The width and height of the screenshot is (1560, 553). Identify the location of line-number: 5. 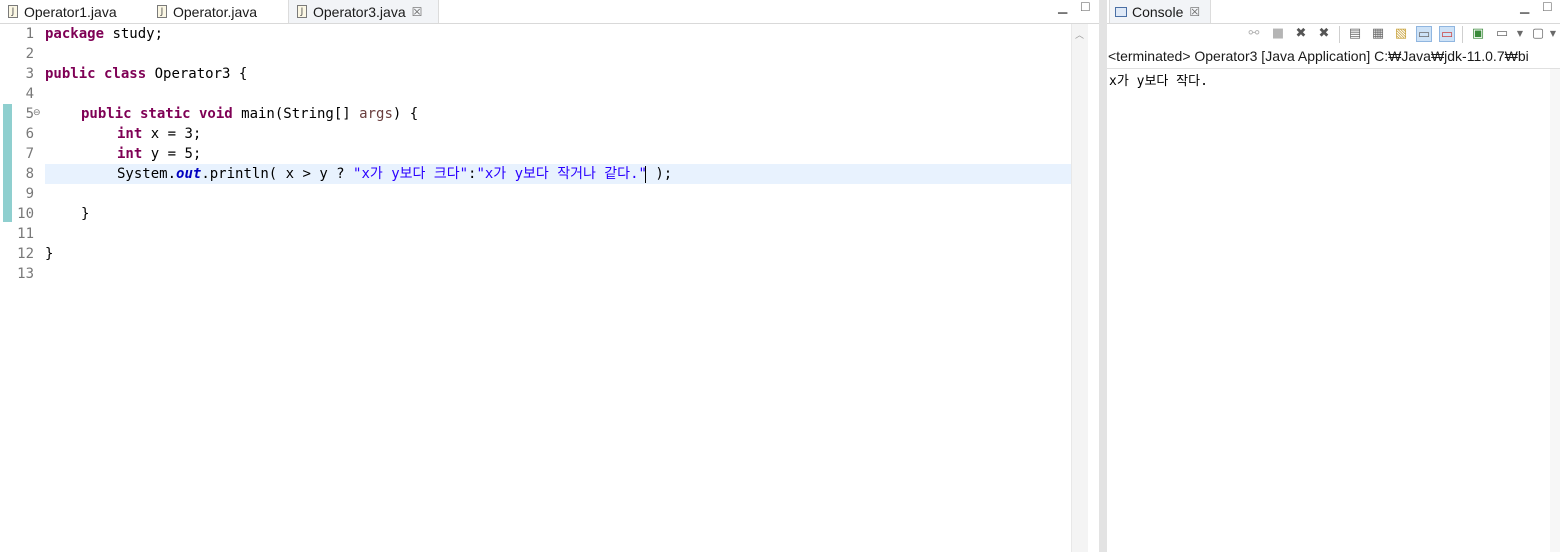
(29, 114).